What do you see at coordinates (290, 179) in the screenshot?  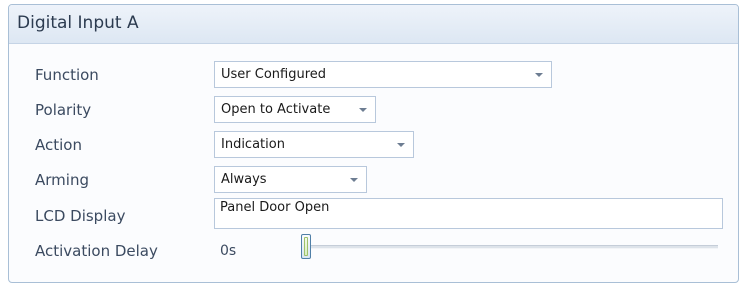 I see `arming-dropdown: Always` at bounding box center [290, 179].